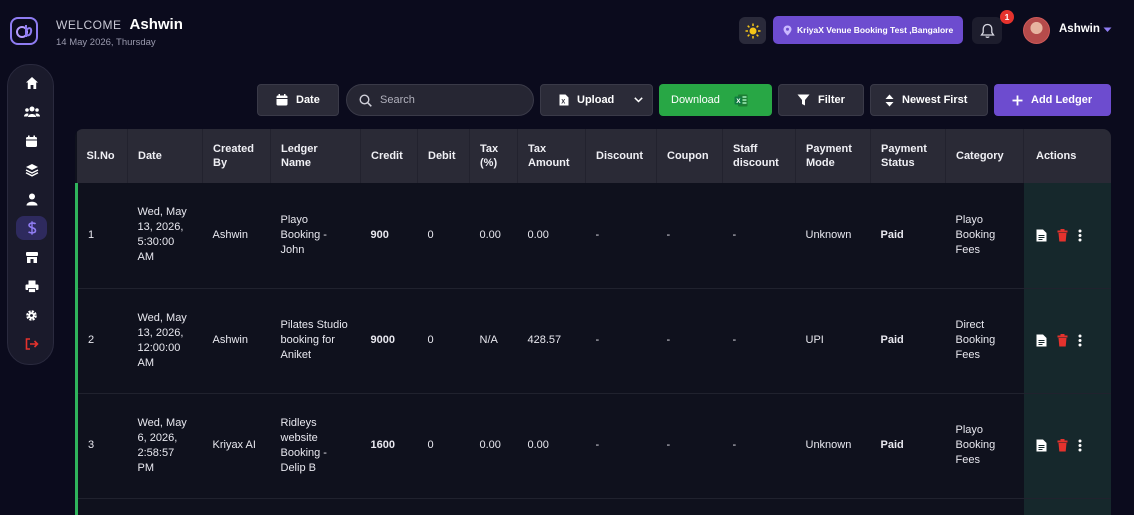  I want to click on column-header-staff-discount: Staff discount, so click(759, 156).